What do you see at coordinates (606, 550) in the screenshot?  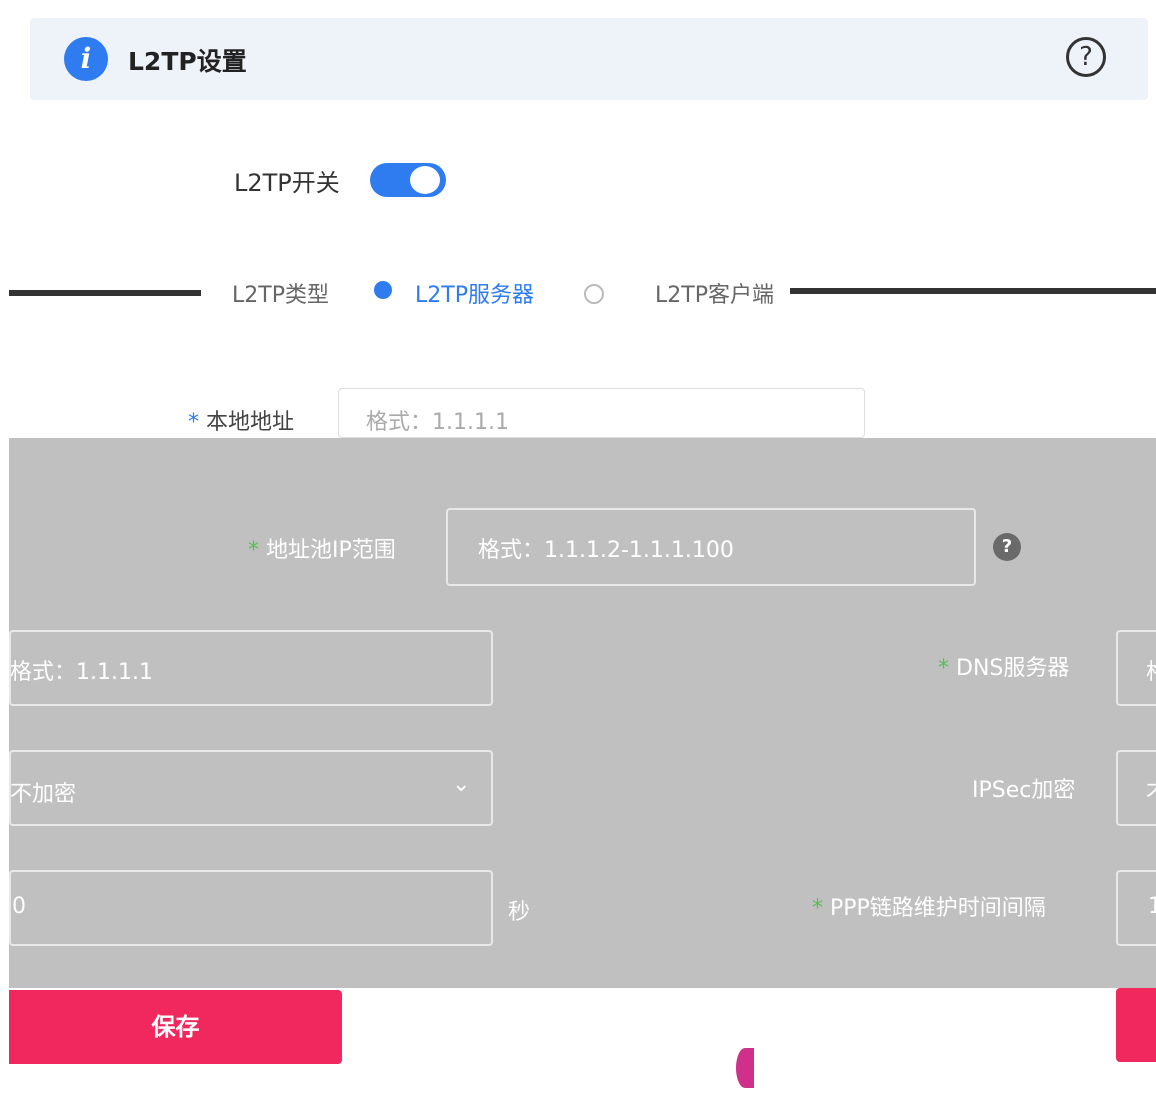 I see `ip-pool-placeholder: 格式：1.1.1.2-1.1.1.100` at bounding box center [606, 550].